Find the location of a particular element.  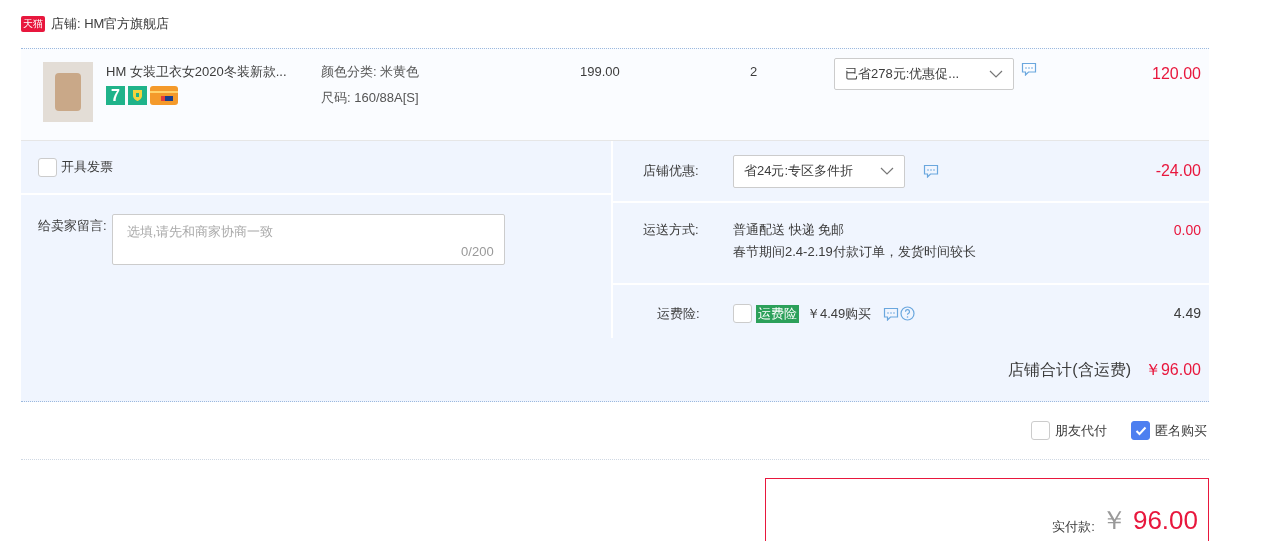

item-subtotal: 120.00 is located at coordinates (1176, 74).